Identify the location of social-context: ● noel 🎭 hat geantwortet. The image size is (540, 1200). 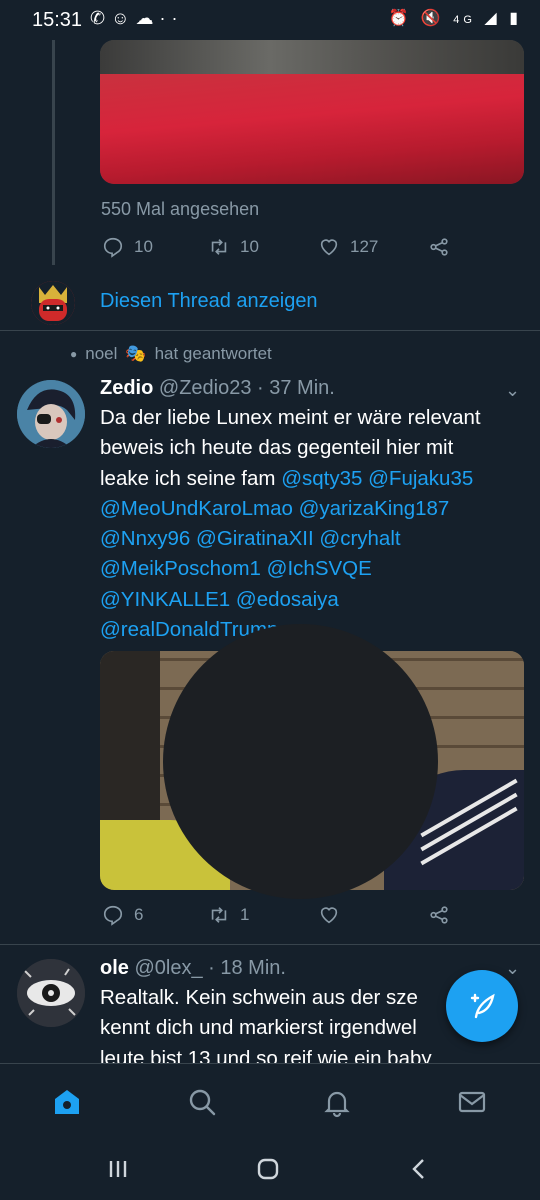
(171, 354).